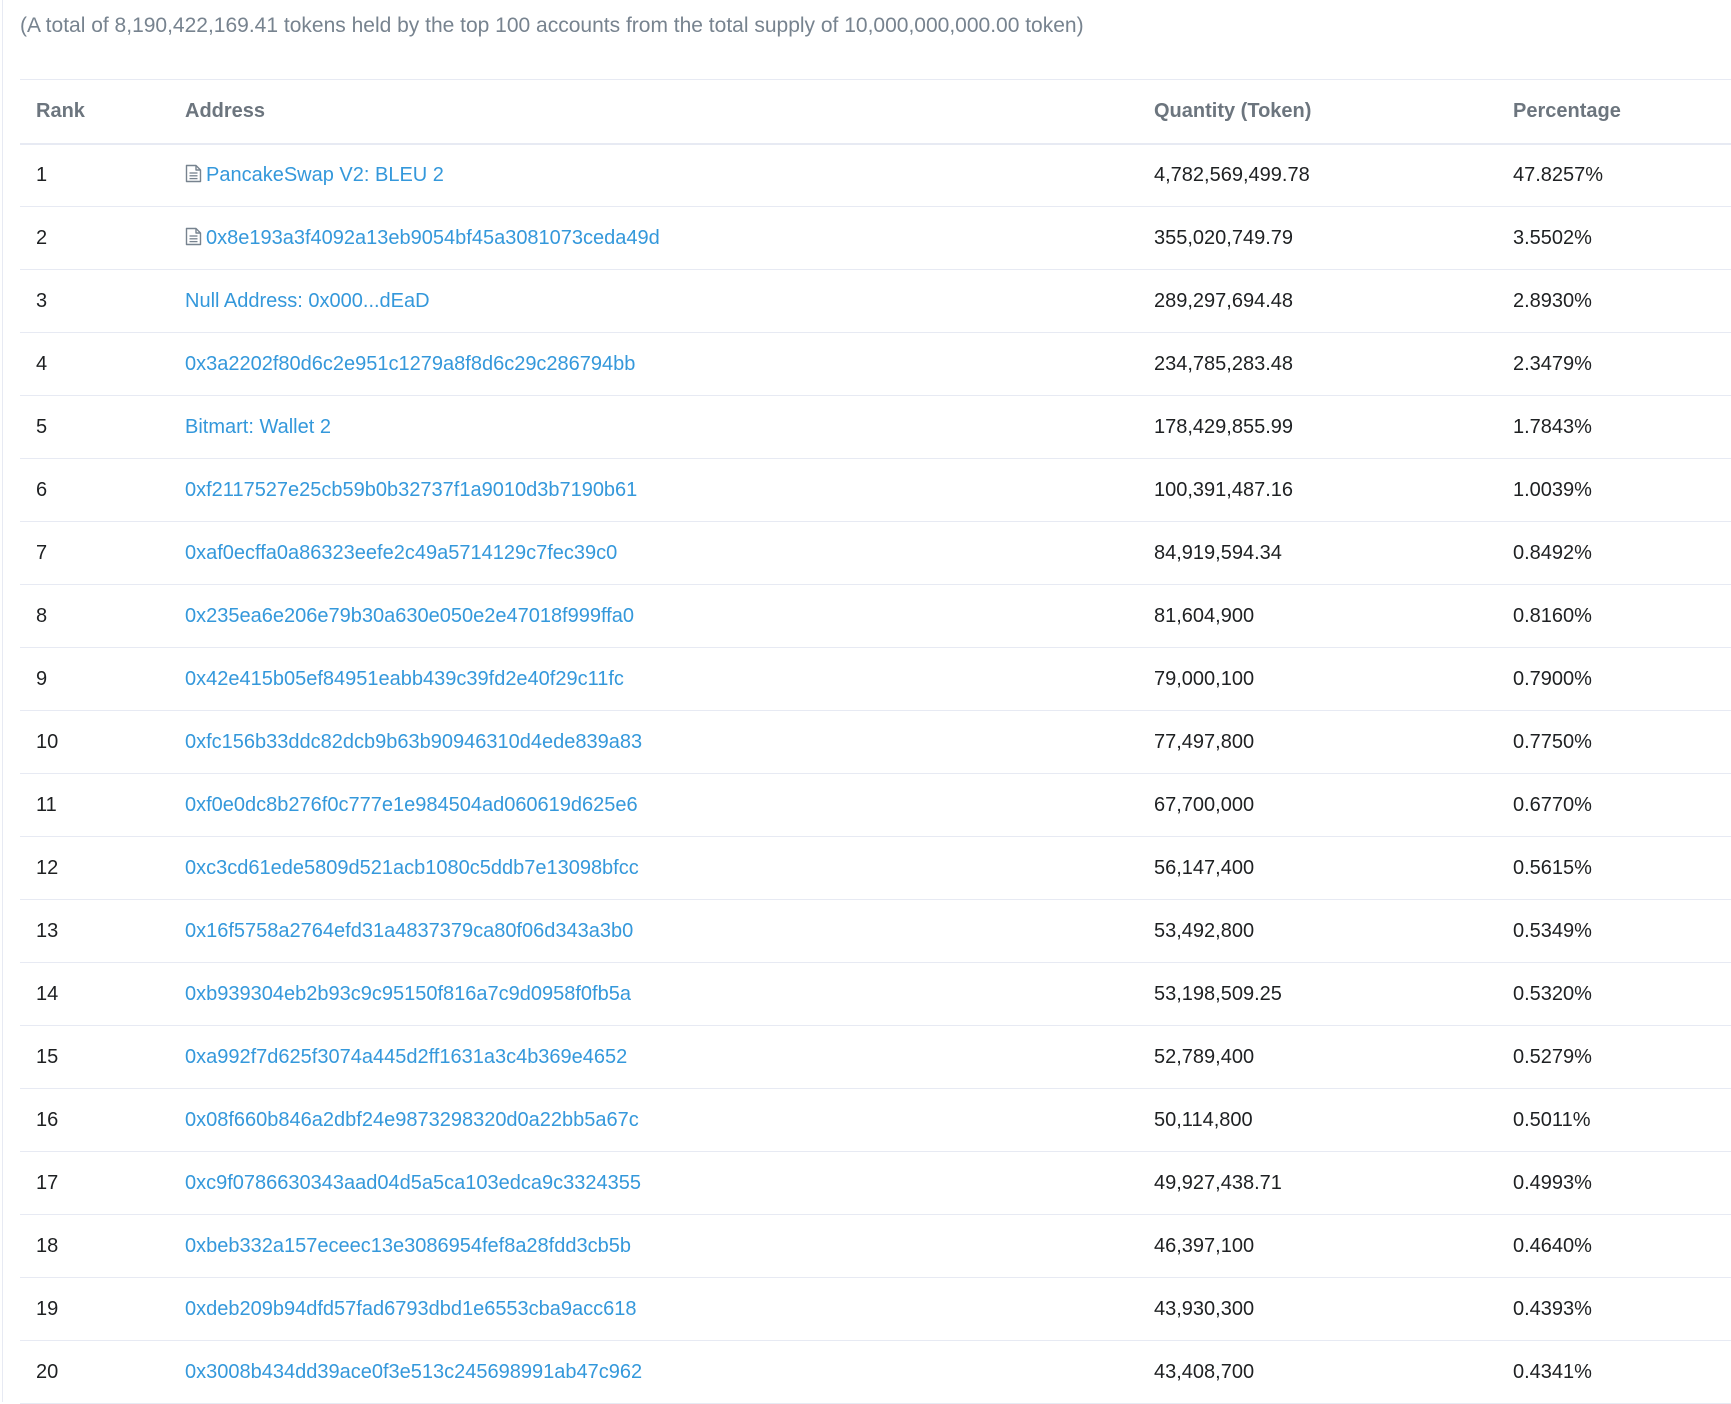 The image size is (1731, 1404). What do you see at coordinates (1552, 237) in the screenshot?
I see `percentage-cell: 3.5502%` at bounding box center [1552, 237].